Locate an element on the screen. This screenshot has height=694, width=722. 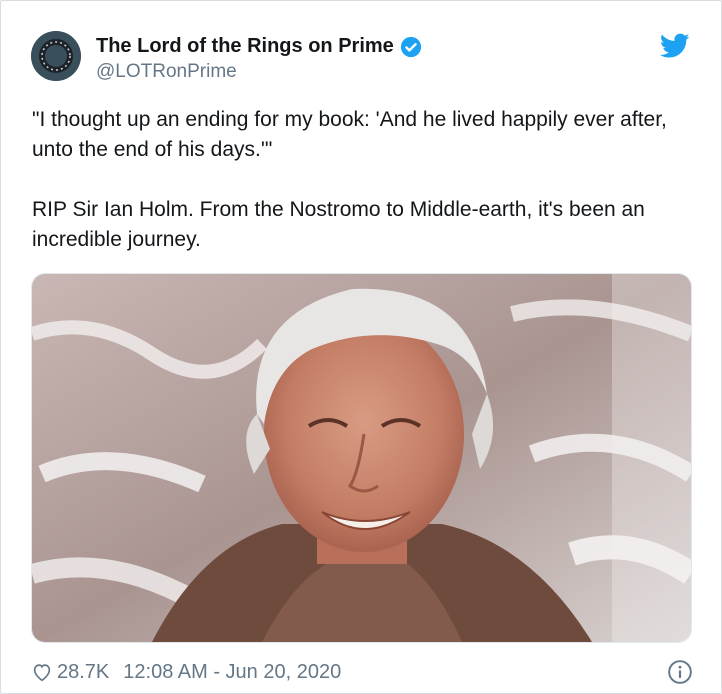
verified-badge-icon is located at coordinates (410, 46).